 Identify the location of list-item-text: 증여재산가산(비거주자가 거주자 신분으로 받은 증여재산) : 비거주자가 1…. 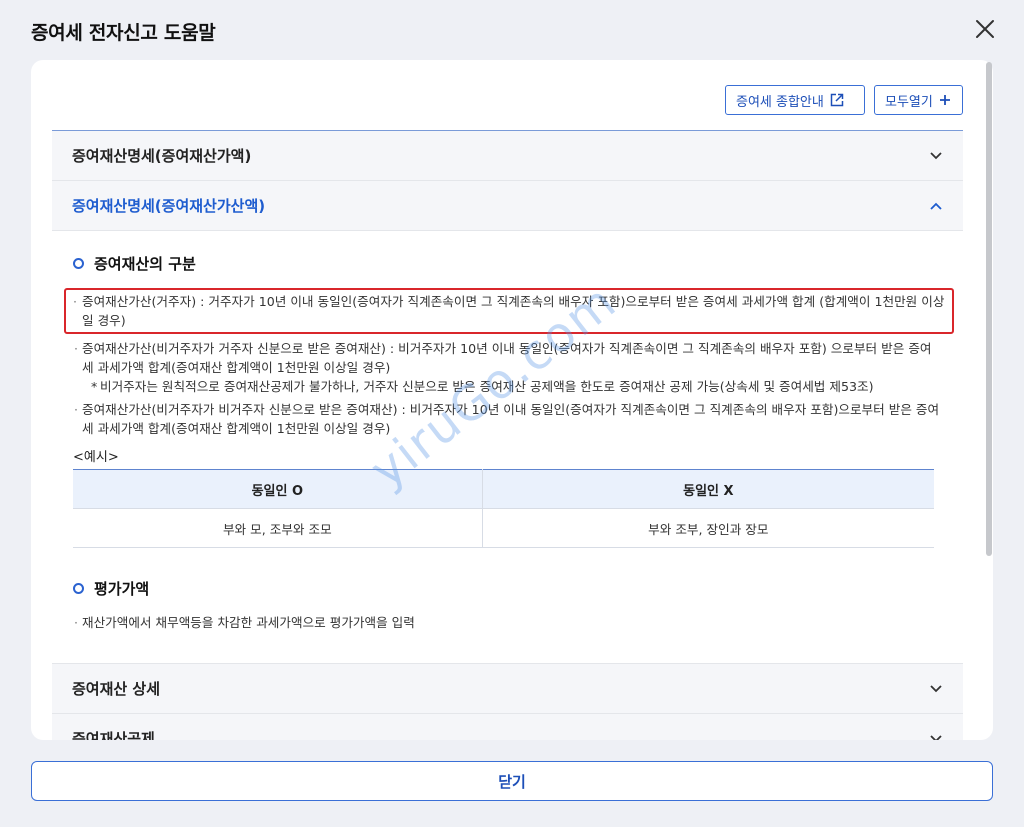
(507, 358).